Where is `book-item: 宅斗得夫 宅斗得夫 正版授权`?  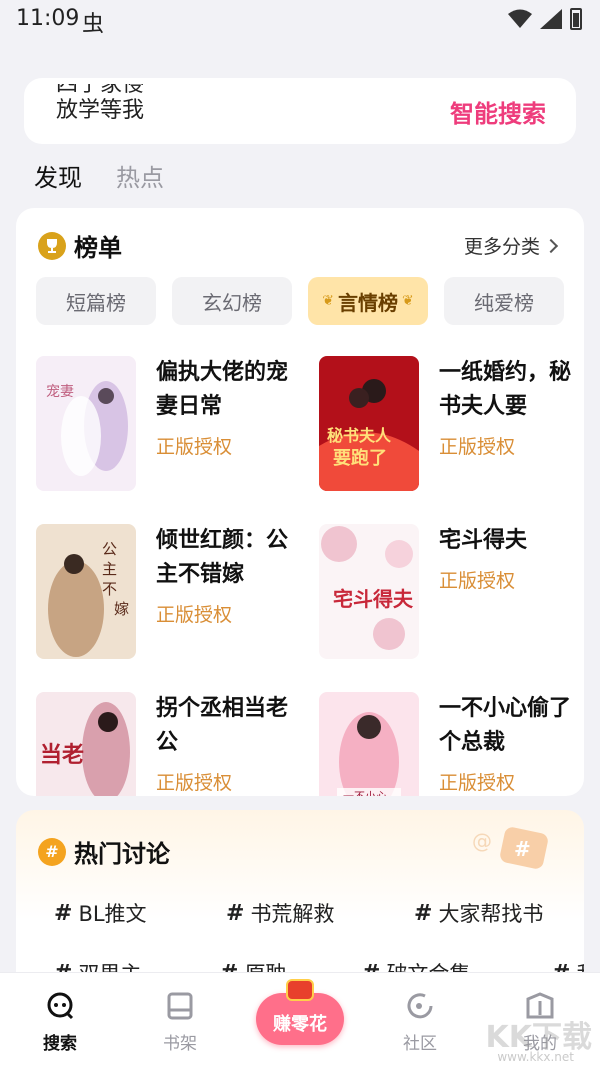
book-item: 宅斗得夫 宅斗得夫 正版授权 is located at coordinates (449, 591).